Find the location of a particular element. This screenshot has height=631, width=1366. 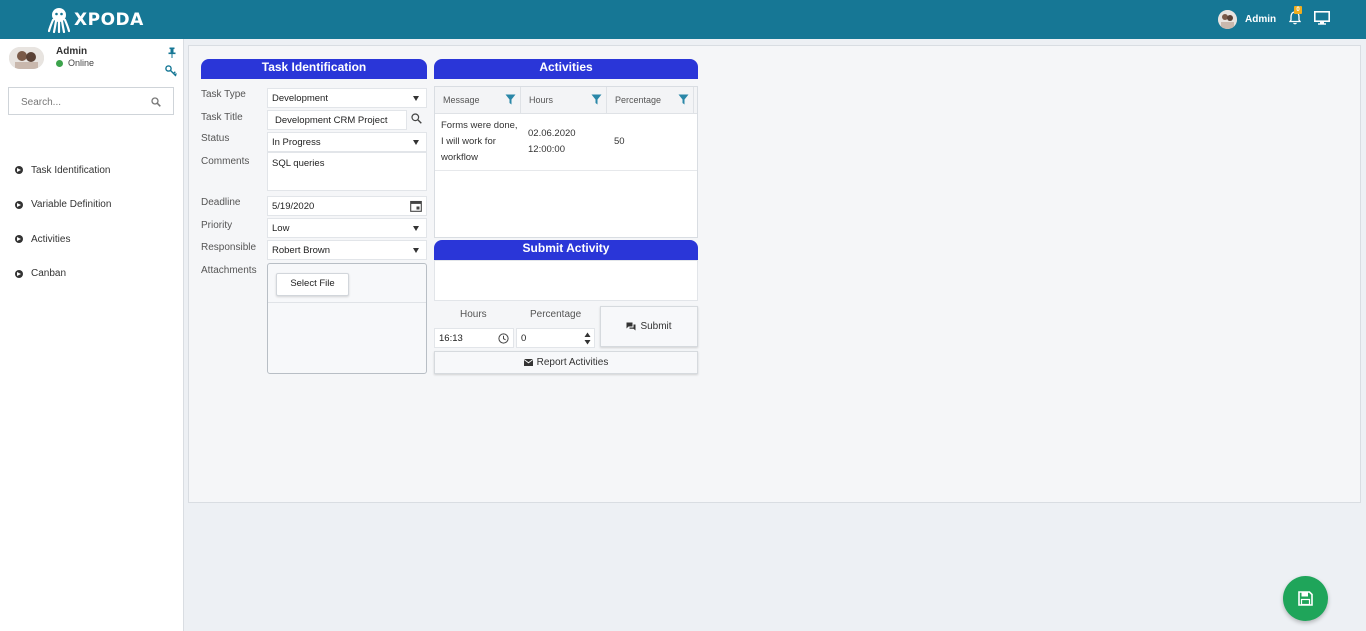

grid-header-row: Message Hours Percentage is located at coordinates (566, 100).